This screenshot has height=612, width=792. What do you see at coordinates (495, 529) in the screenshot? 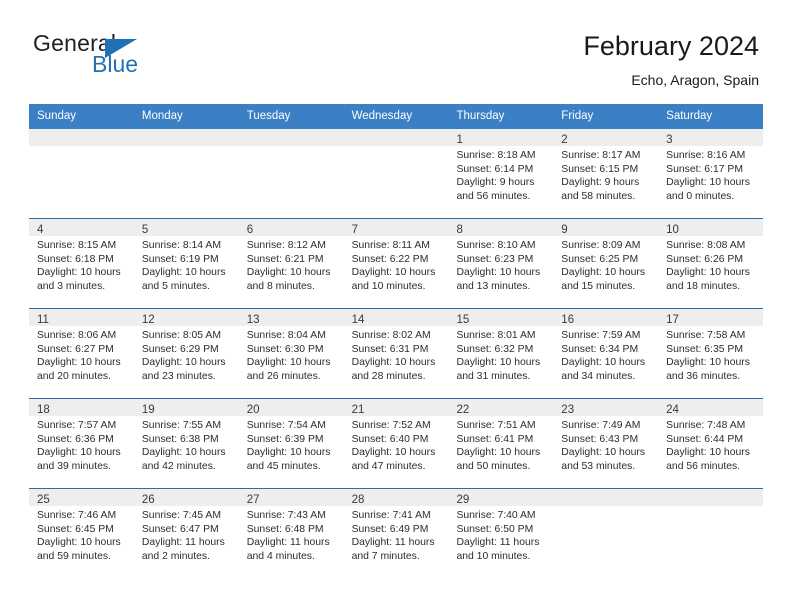
I see `sunset-text: Sunset: 6:50 PM` at bounding box center [495, 529].